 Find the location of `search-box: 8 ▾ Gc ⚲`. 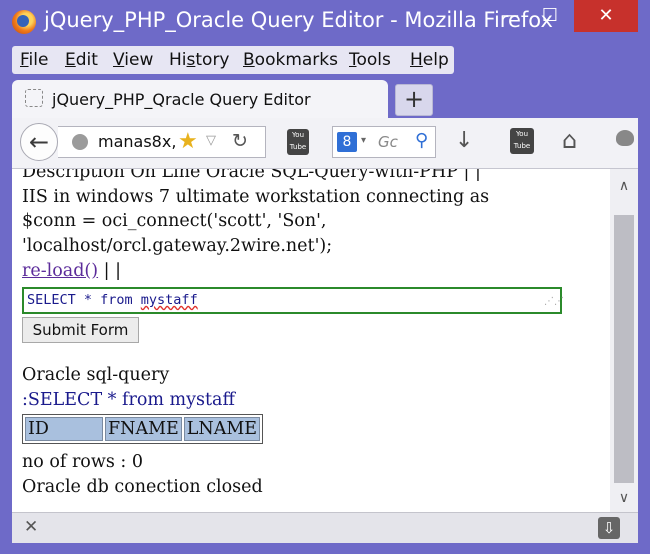

search-box: 8 ▾ Gc ⚲ is located at coordinates (384, 142).